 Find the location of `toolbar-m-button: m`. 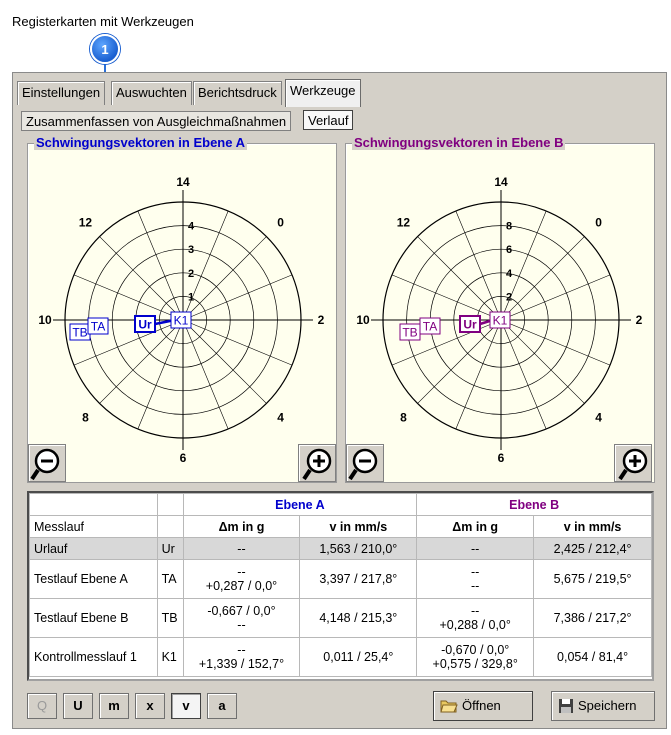

toolbar-m-button: m is located at coordinates (114, 706).